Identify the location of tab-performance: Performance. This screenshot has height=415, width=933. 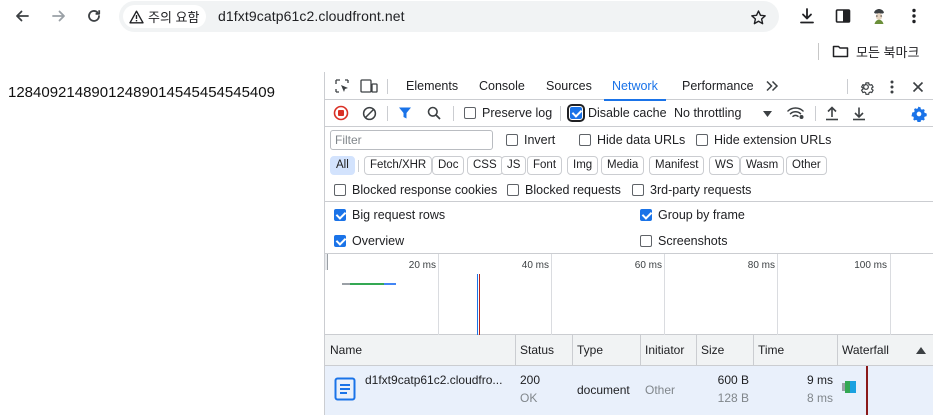
(718, 86).